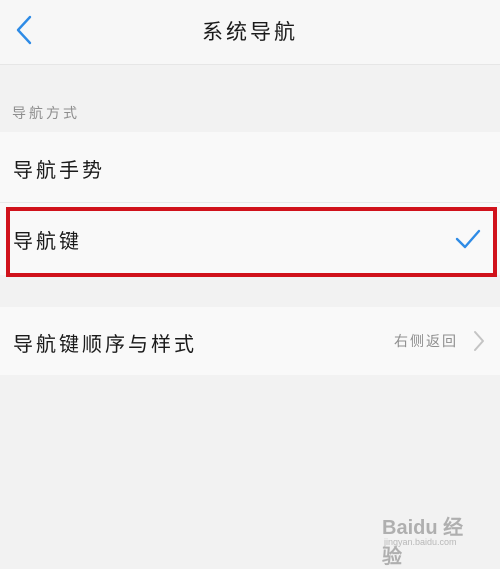 This screenshot has height=569, width=500. What do you see at coordinates (47, 241) in the screenshot?
I see `option-label: 导航键` at bounding box center [47, 241].